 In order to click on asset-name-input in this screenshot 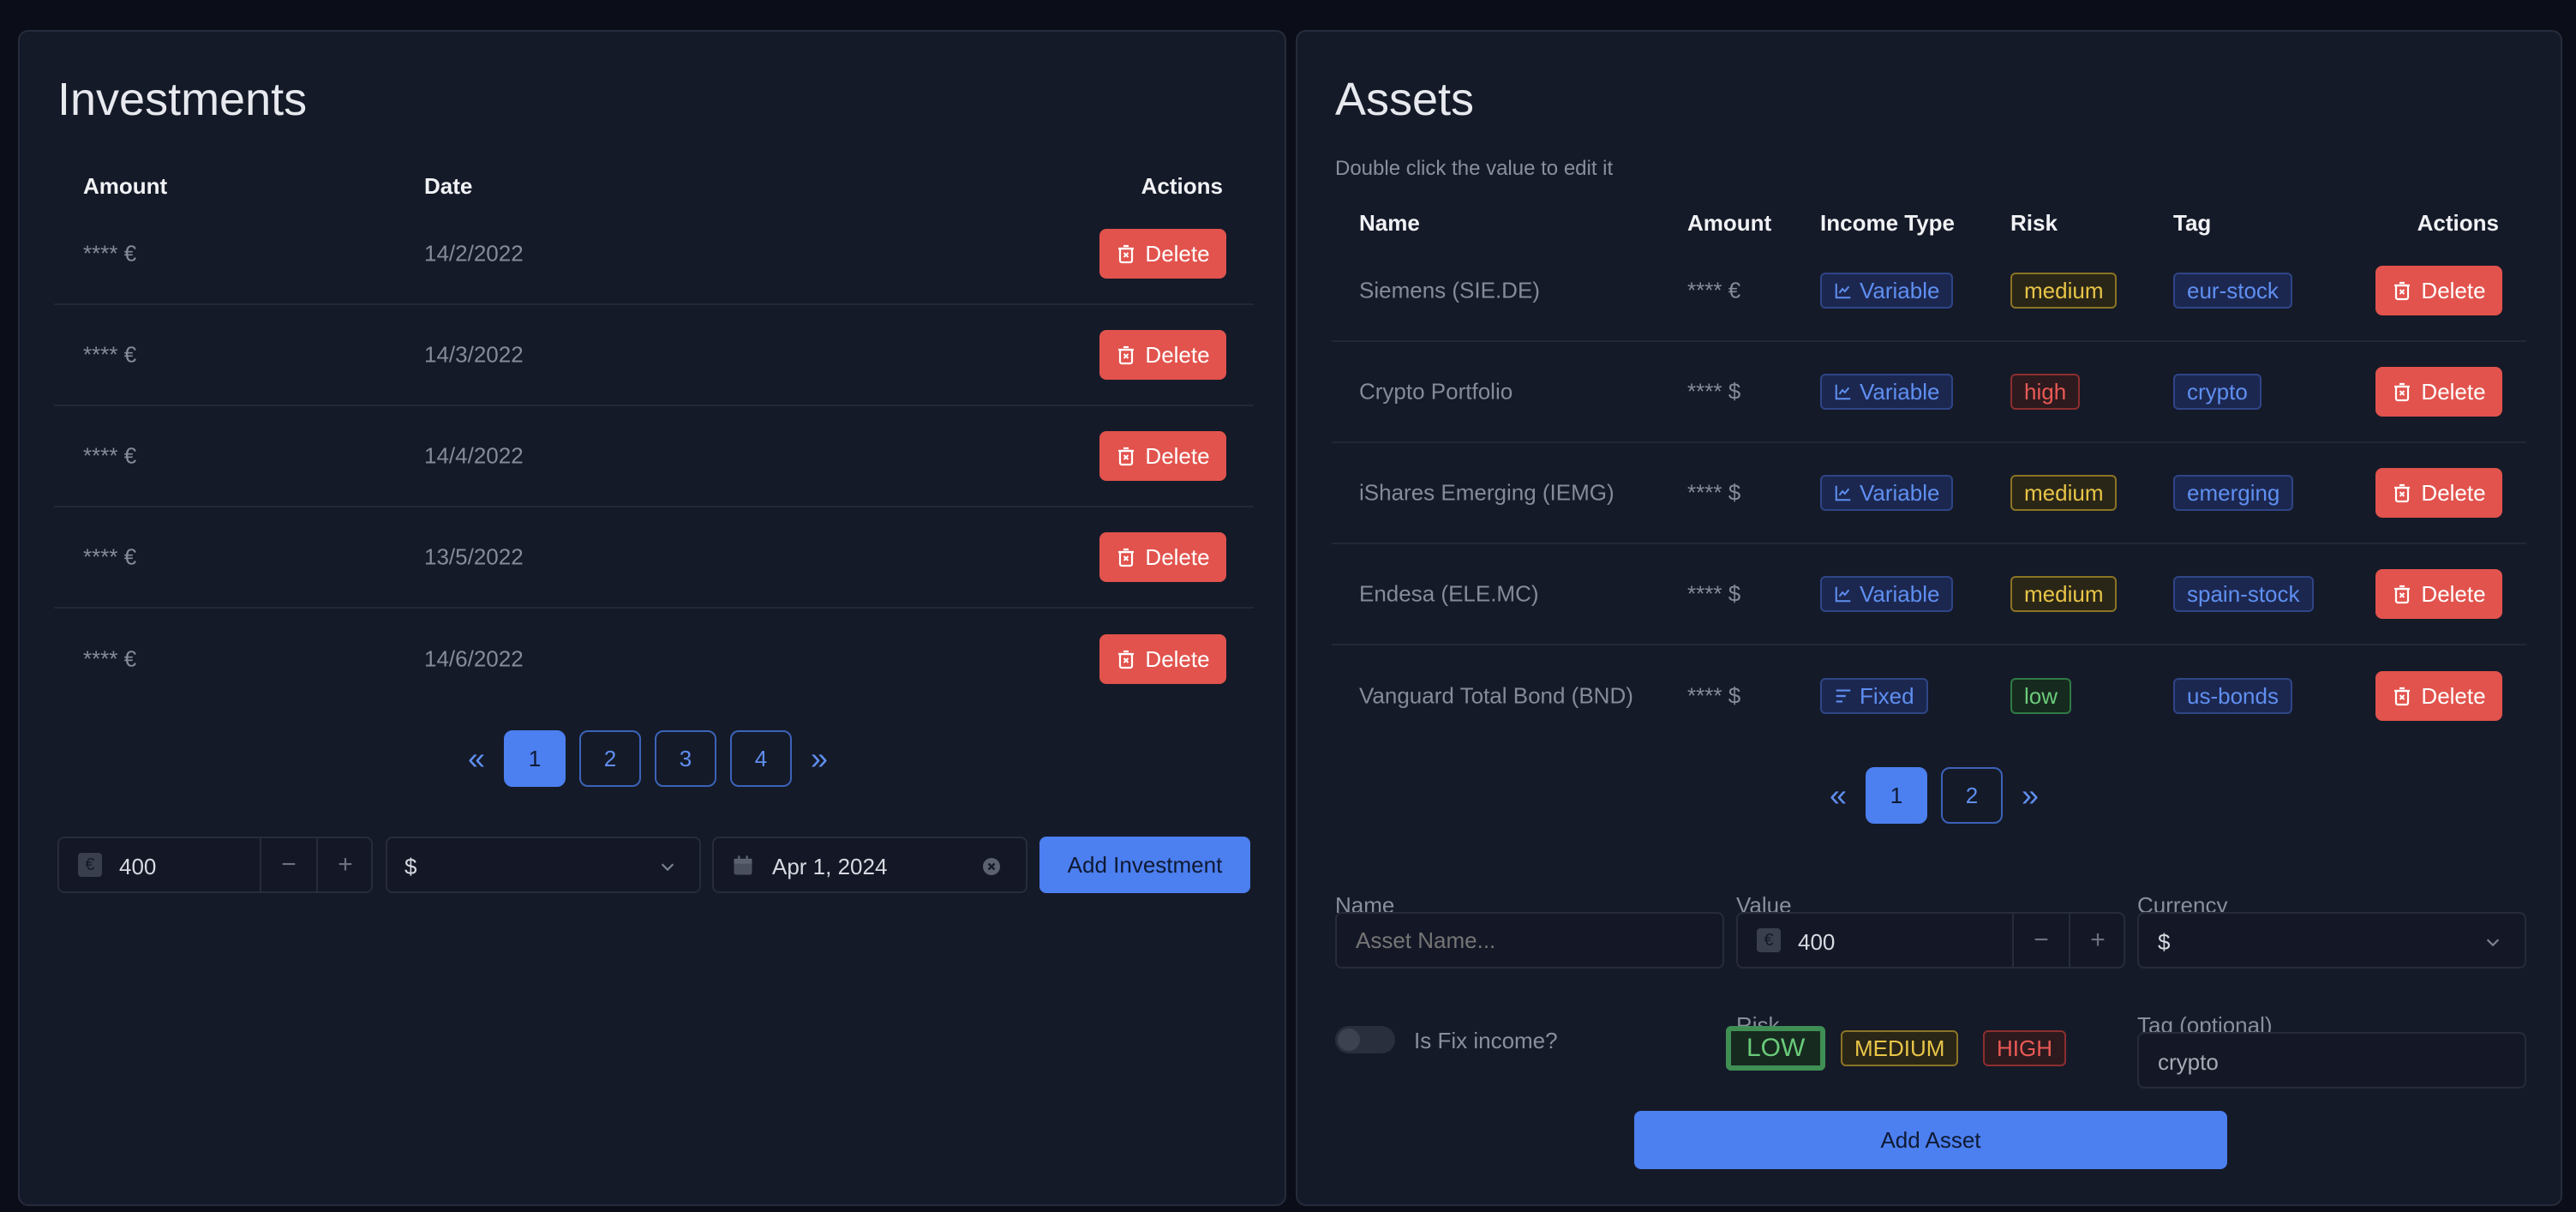, I will do `click(1529, 940)`.